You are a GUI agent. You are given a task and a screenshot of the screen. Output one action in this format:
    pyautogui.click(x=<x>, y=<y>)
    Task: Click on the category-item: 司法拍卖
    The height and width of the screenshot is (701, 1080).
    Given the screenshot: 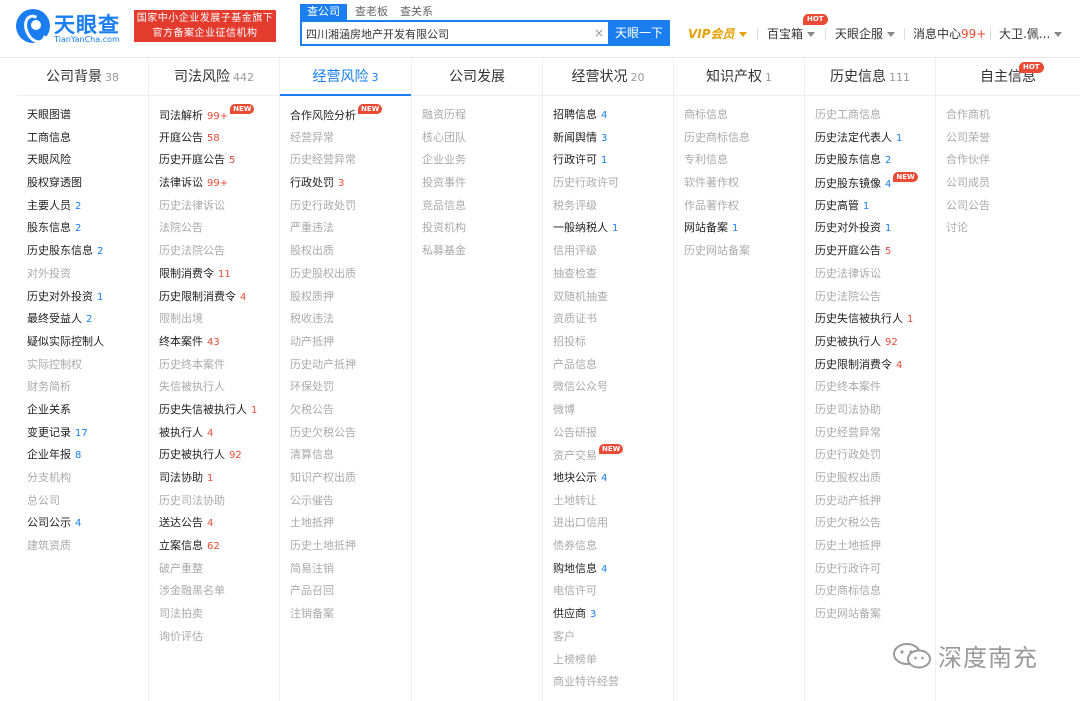 What is the action you would take?
    pyautogui.click(x=214, y=614)
    